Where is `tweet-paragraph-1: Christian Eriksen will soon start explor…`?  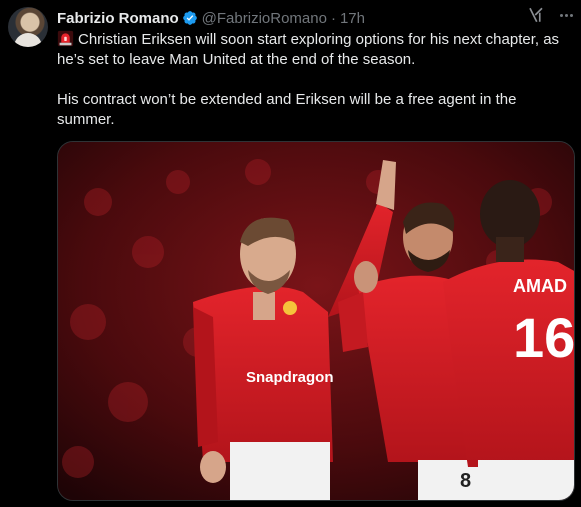 tweet-paragraph-1: Christian Eriksen will soon start explor… is located at coordinates (312, 50).